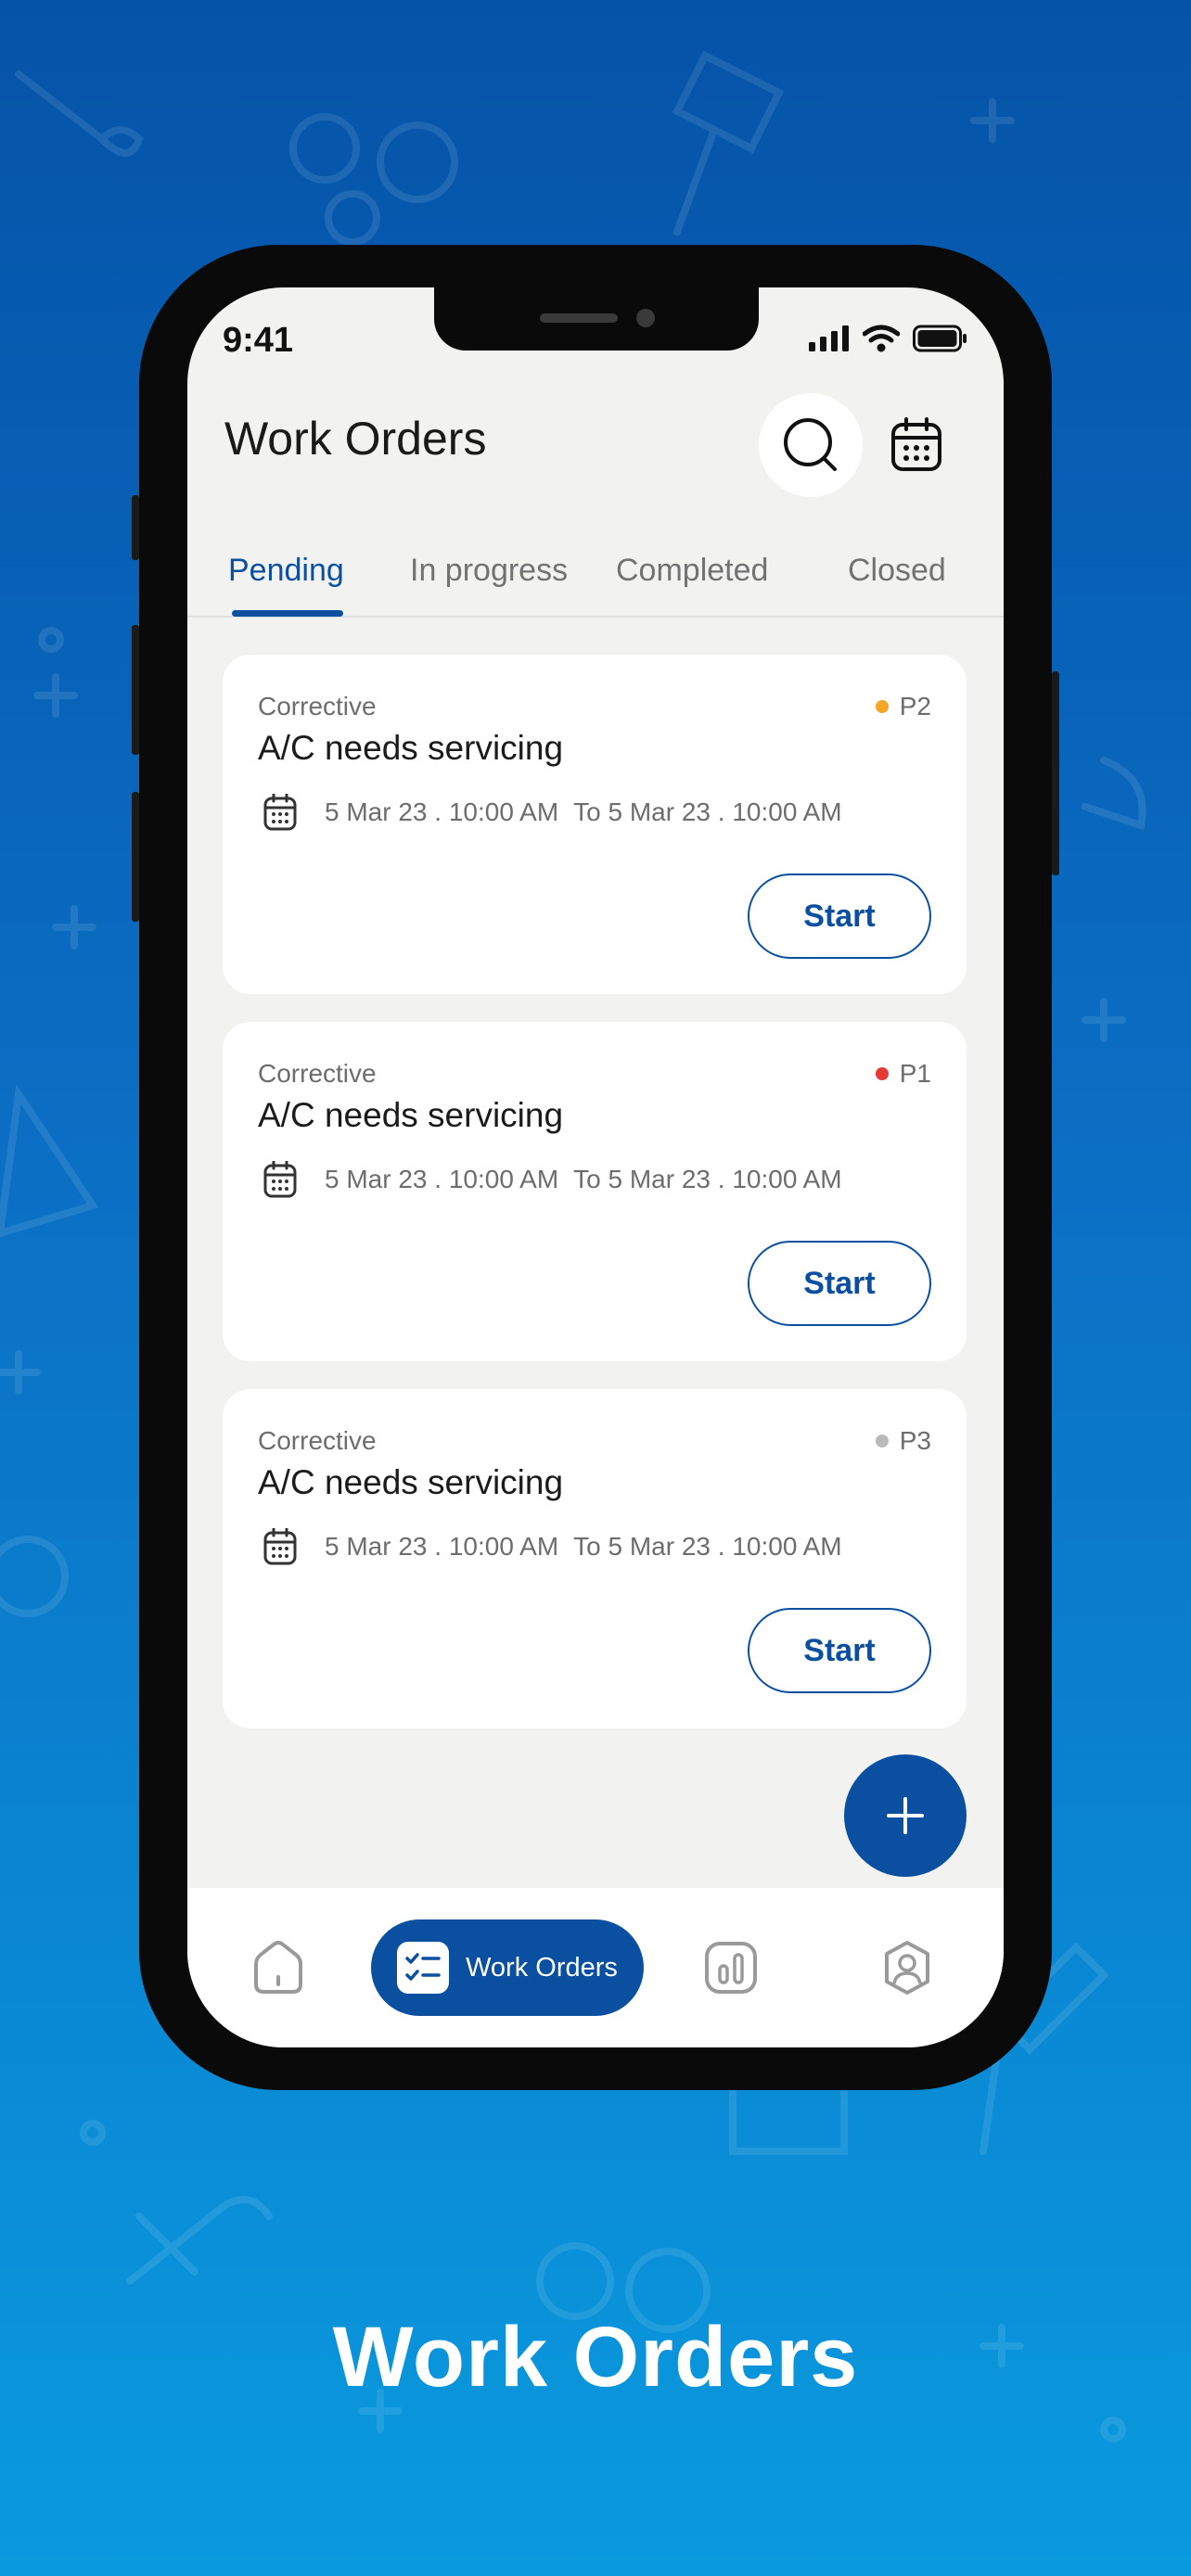  I want to click on search-icon, so click(810, 445).